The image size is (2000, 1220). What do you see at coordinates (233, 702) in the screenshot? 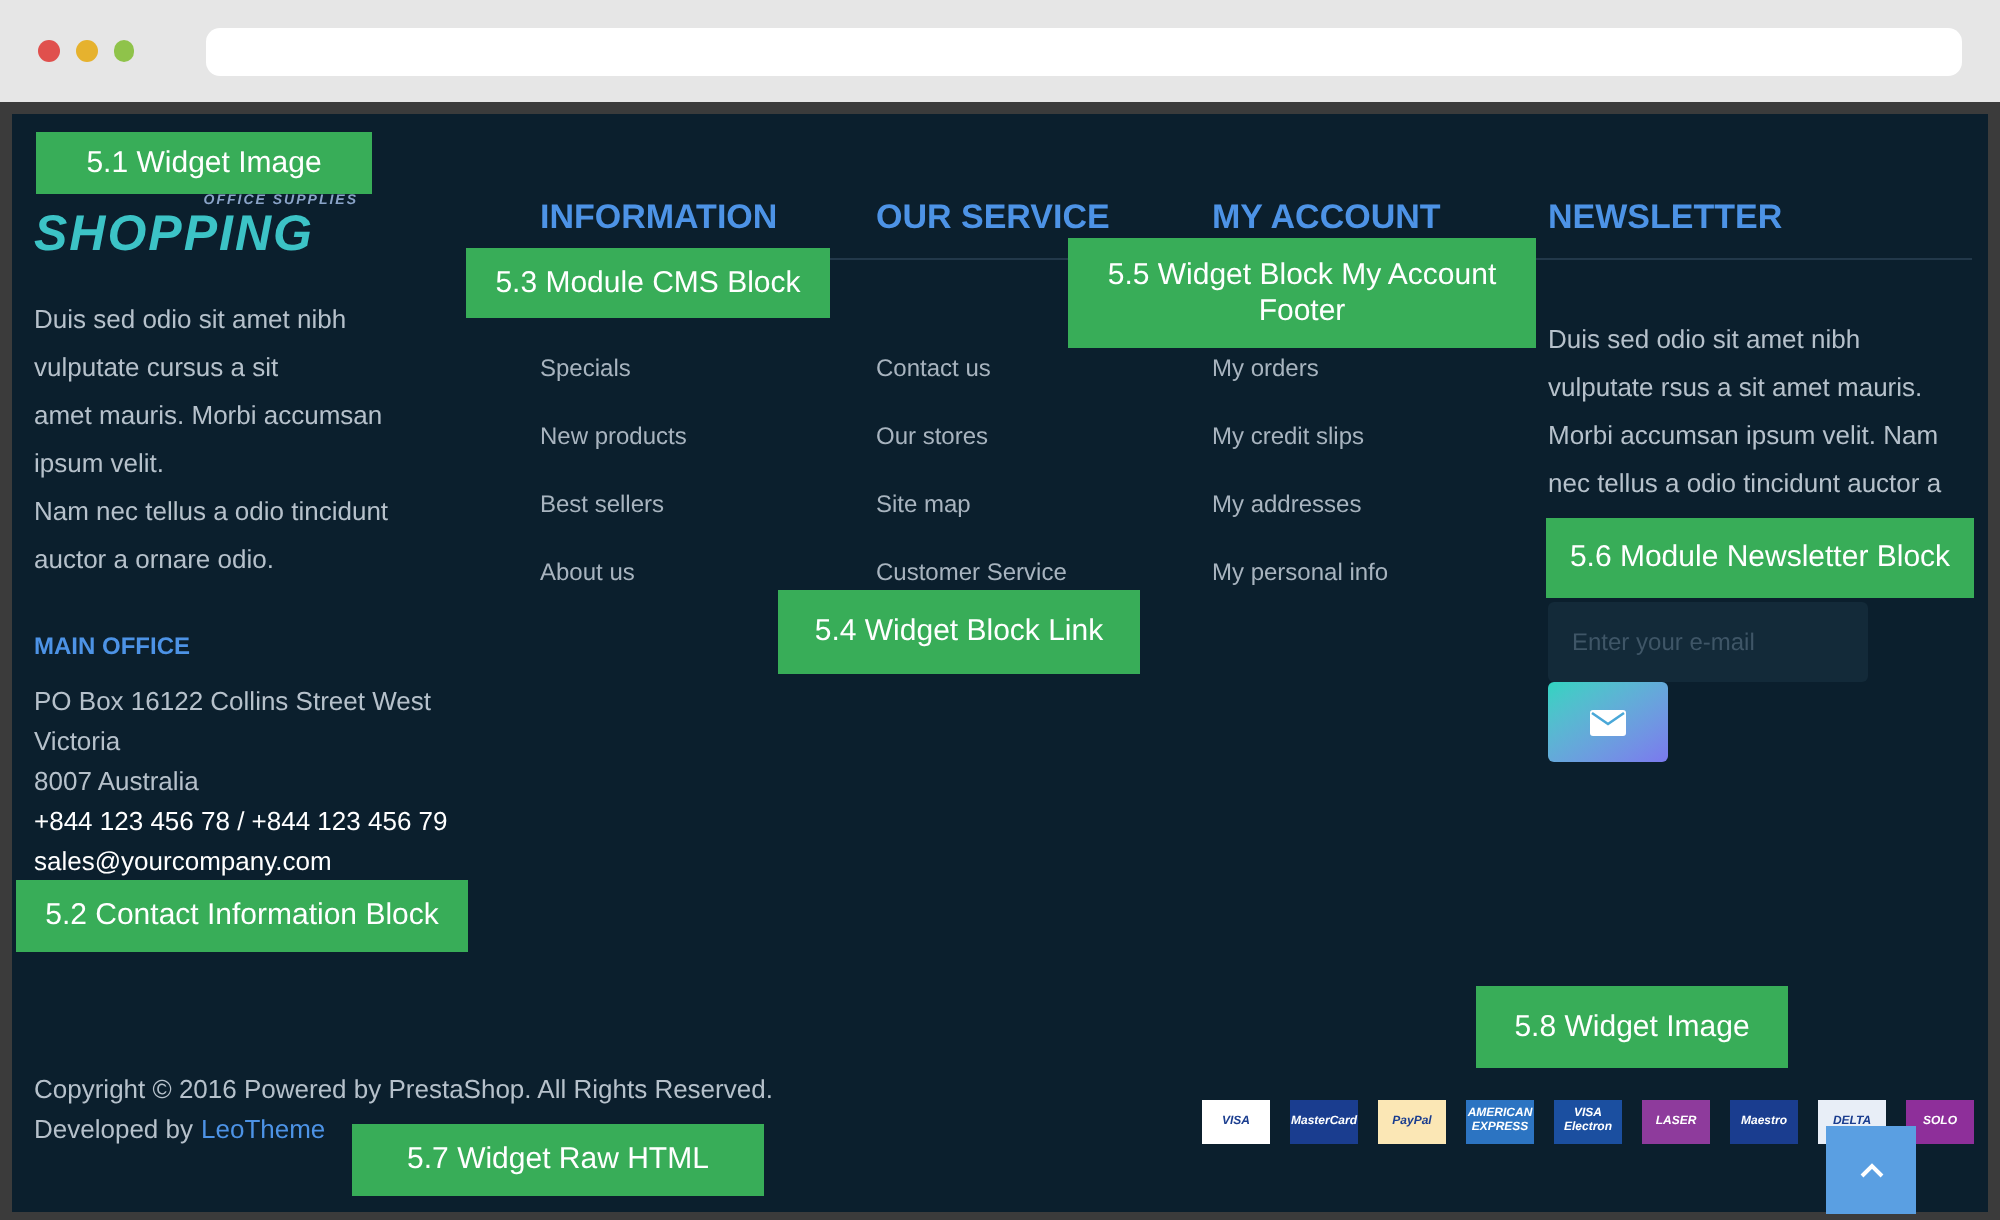
I see `address-line: PO Box 16122 Collins Street West` at bounding box center [233, 702].